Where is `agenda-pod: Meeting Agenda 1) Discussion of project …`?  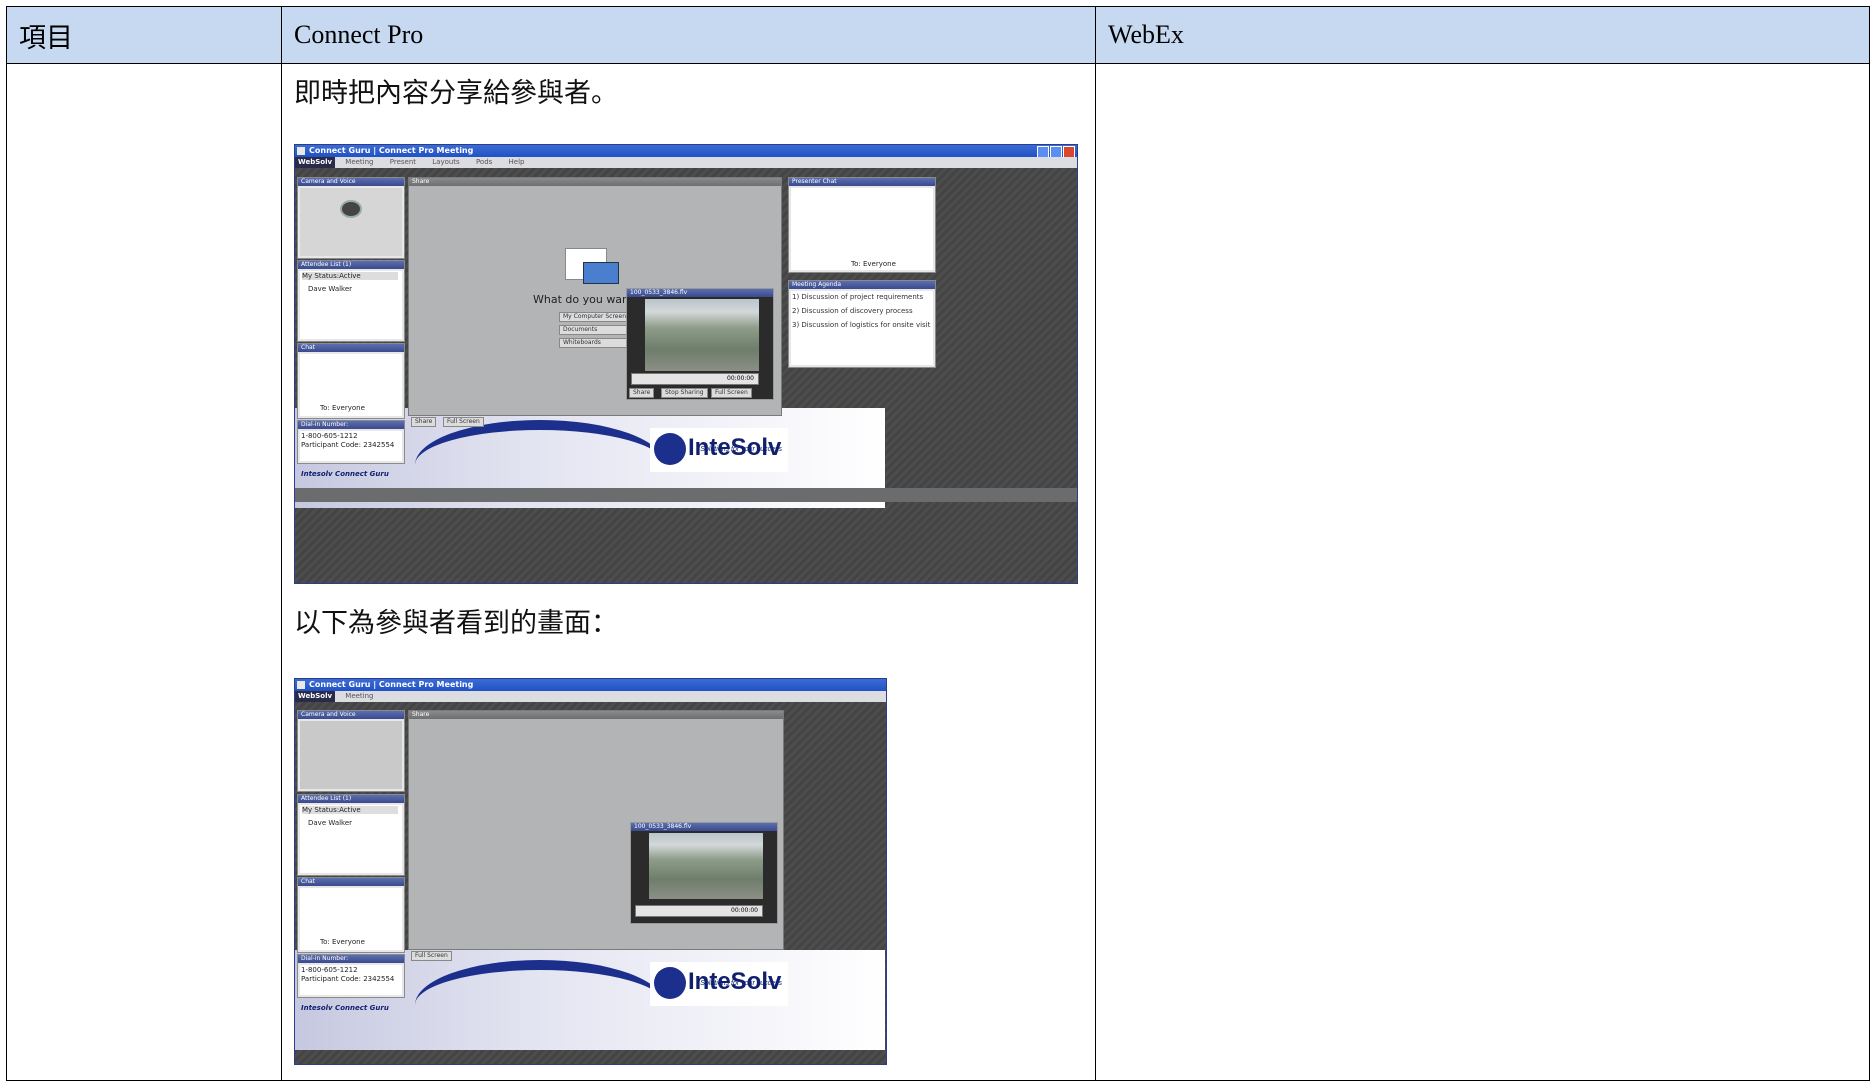
agenda-pod: Meeting Agenda 1) Discussion of project … is located at coordinates (862, 324).